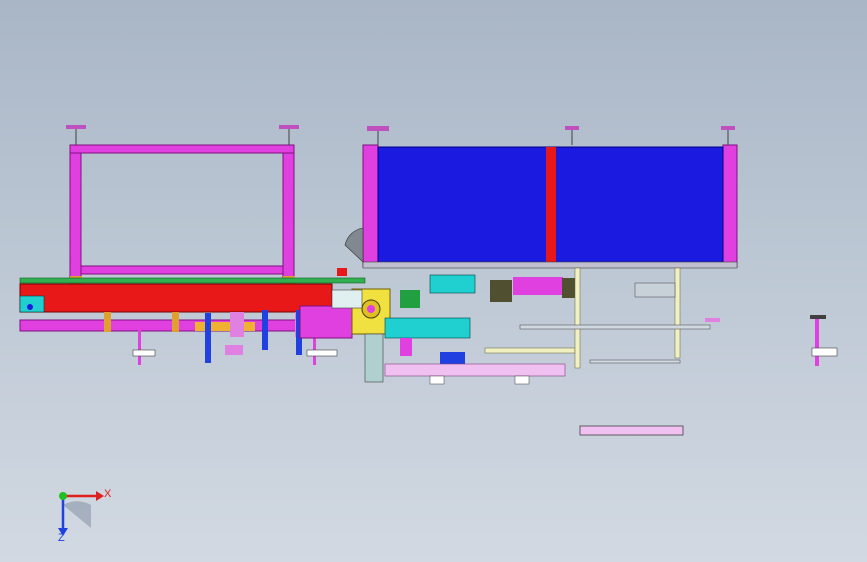 This screenshot has height=562, width=867. What do you see at coordinates (81, 513) in the screenshot?
I see `coordinate-triad-icon` at bounding box center [81, 513].